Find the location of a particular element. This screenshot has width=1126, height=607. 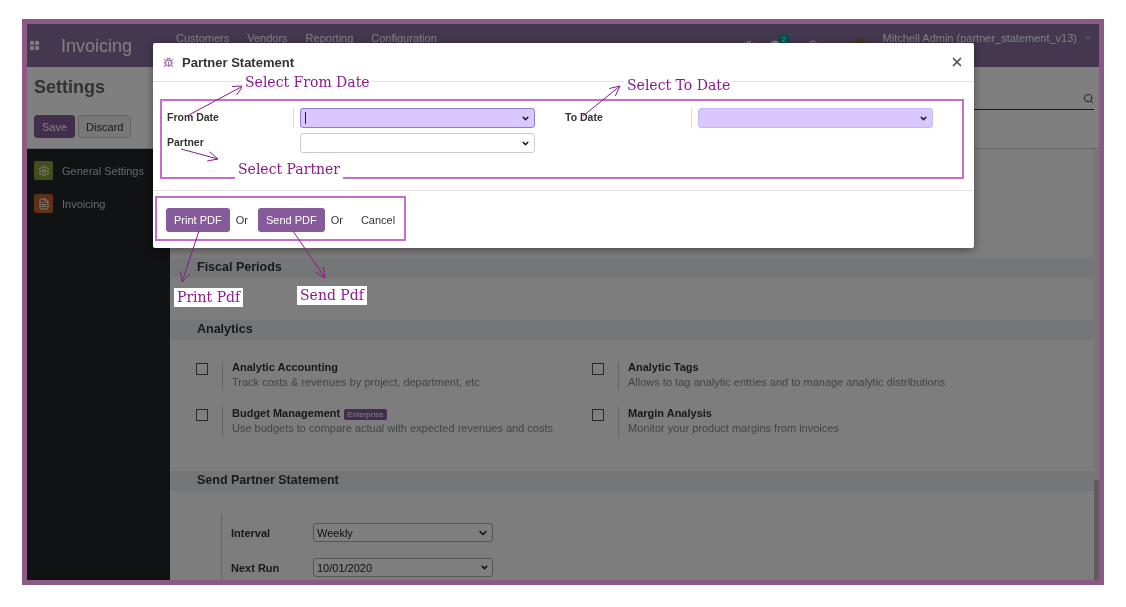

bug-icon is located at coordinates (168, 62).